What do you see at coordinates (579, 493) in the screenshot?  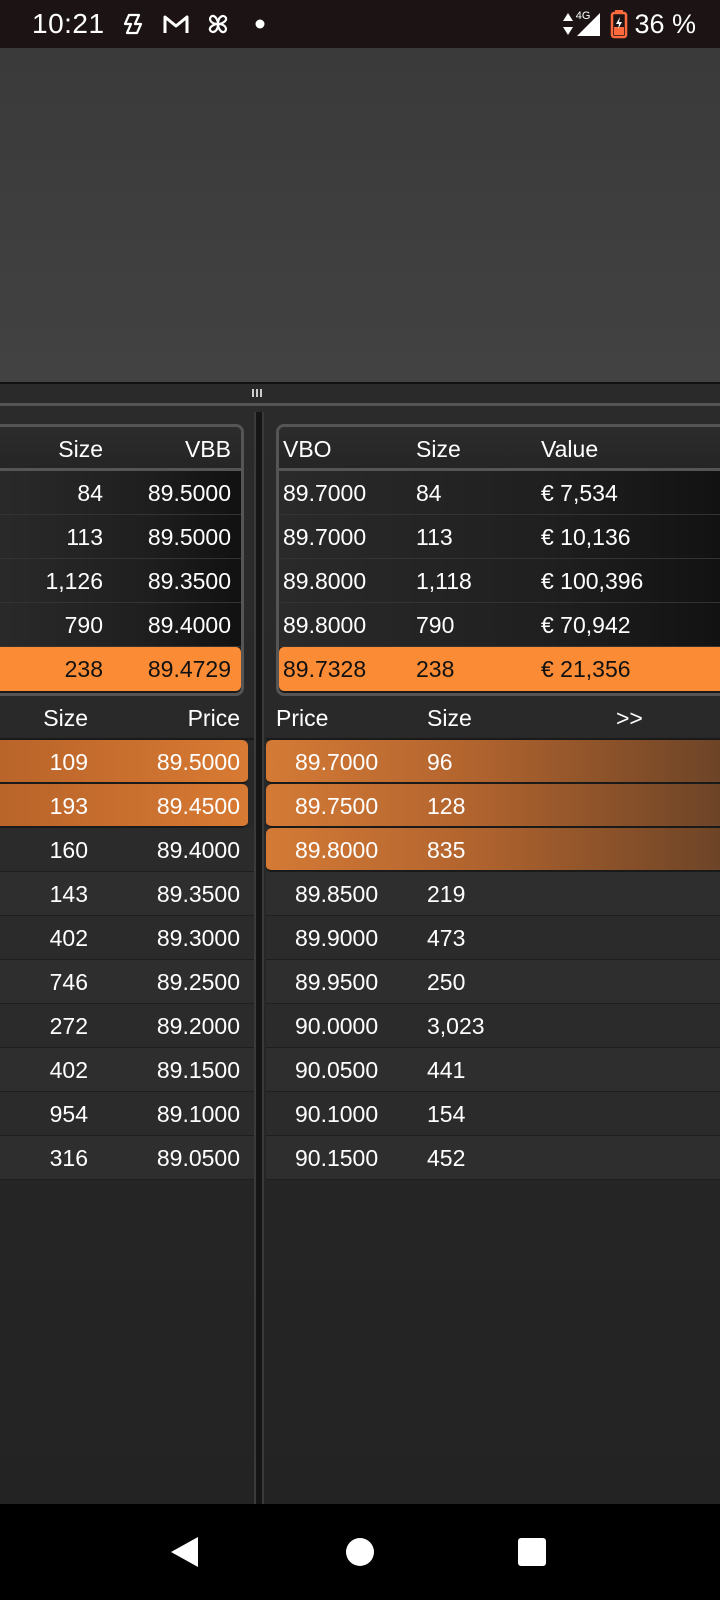 I see `value-cell: € 7,534` at bounding box center [579, 493].